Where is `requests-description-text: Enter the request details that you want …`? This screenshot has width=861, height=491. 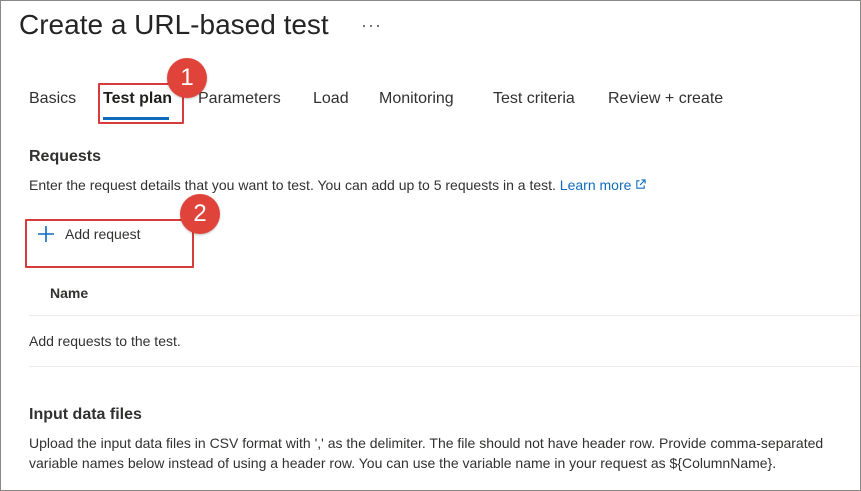 requests-description-text: Enter the request details that you want … is located at coordinates (292, 185).